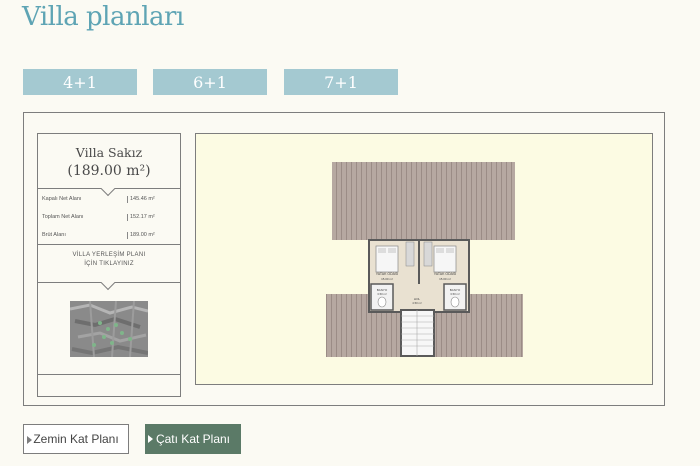  What do you see at coordinates (210, 82) in the screenshot?
I see `tab-6-1: 6+1` at bounding box center [210, 82].